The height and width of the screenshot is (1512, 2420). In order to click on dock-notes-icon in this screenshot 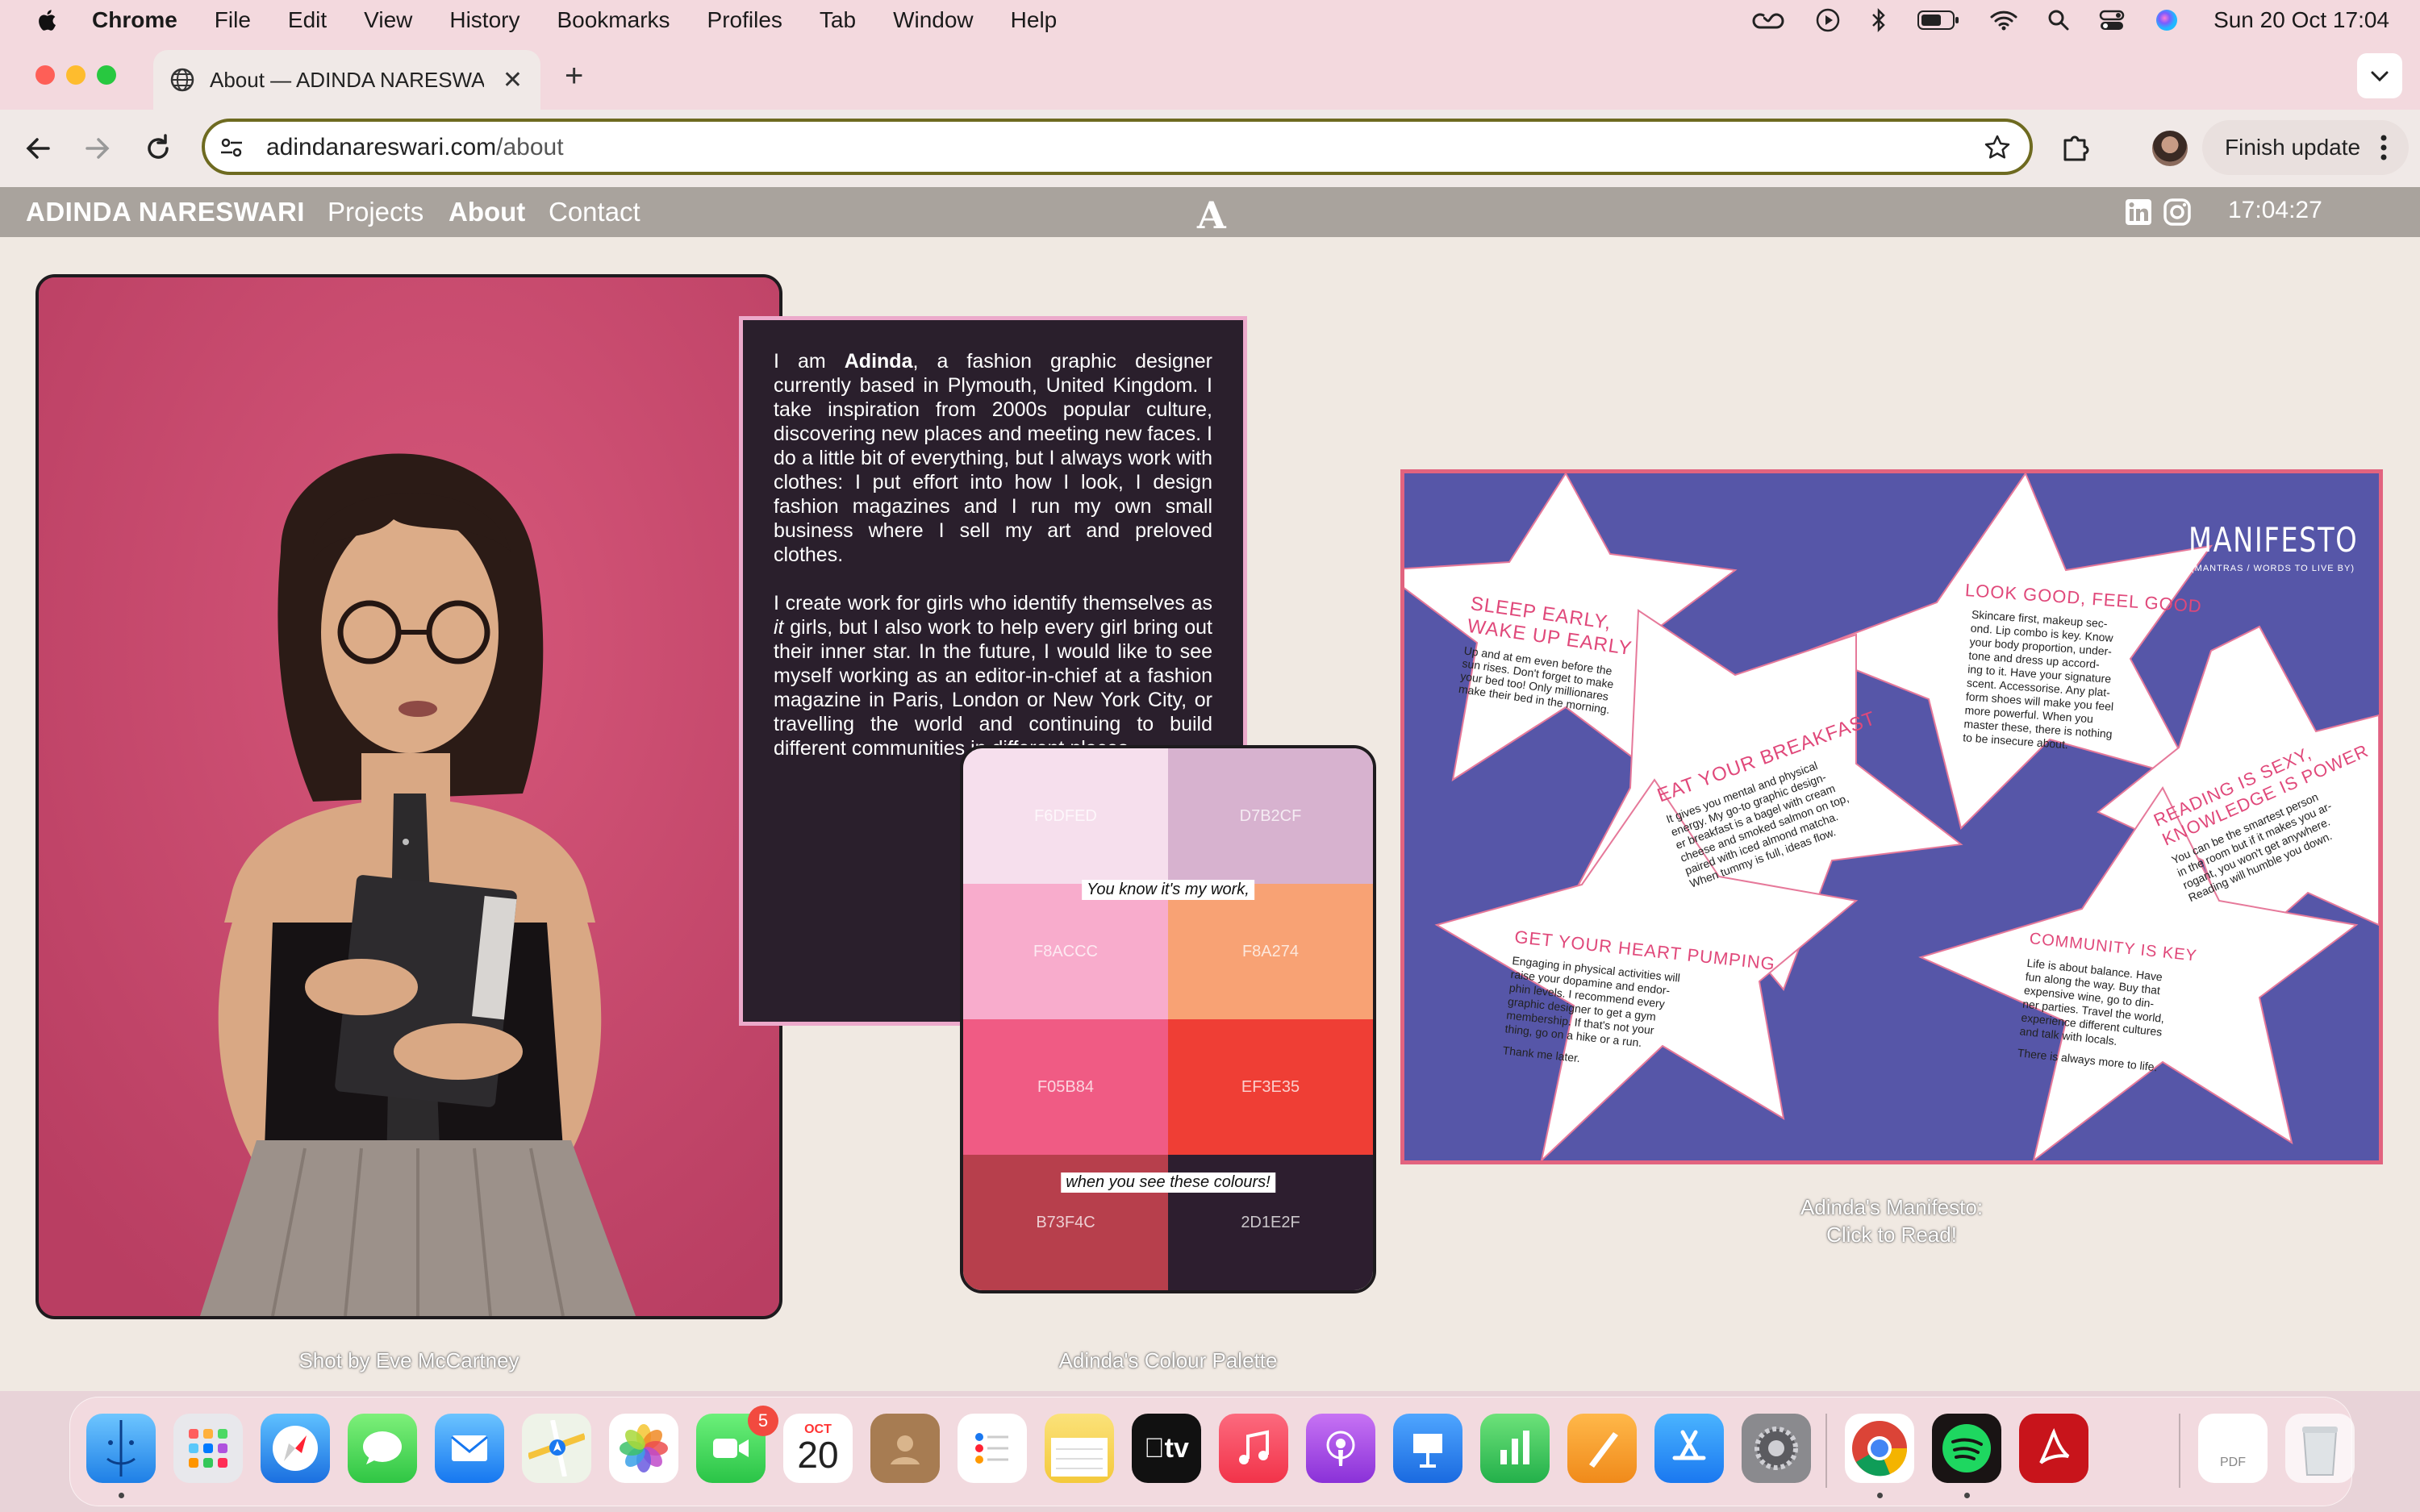, I will do `click(1079, 1449)`.